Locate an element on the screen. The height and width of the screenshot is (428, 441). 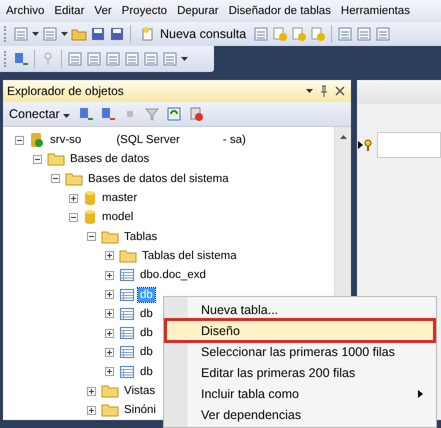
menu-item: Seleccionar las primeras 1000 filas is located at coordinates (300, 351).